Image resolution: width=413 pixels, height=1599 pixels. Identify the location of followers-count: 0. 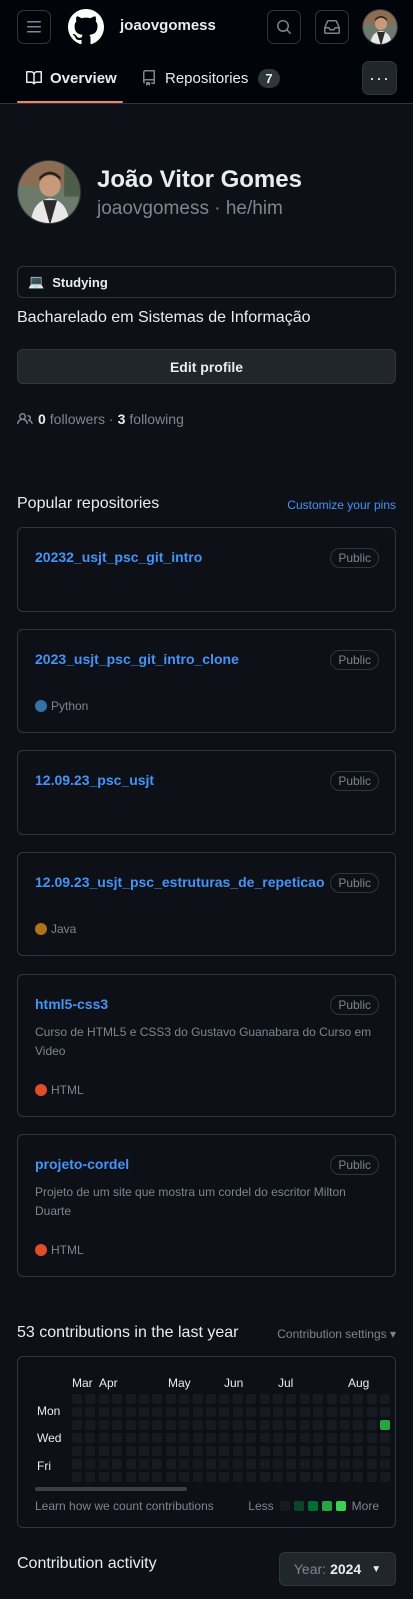
(42, 419).